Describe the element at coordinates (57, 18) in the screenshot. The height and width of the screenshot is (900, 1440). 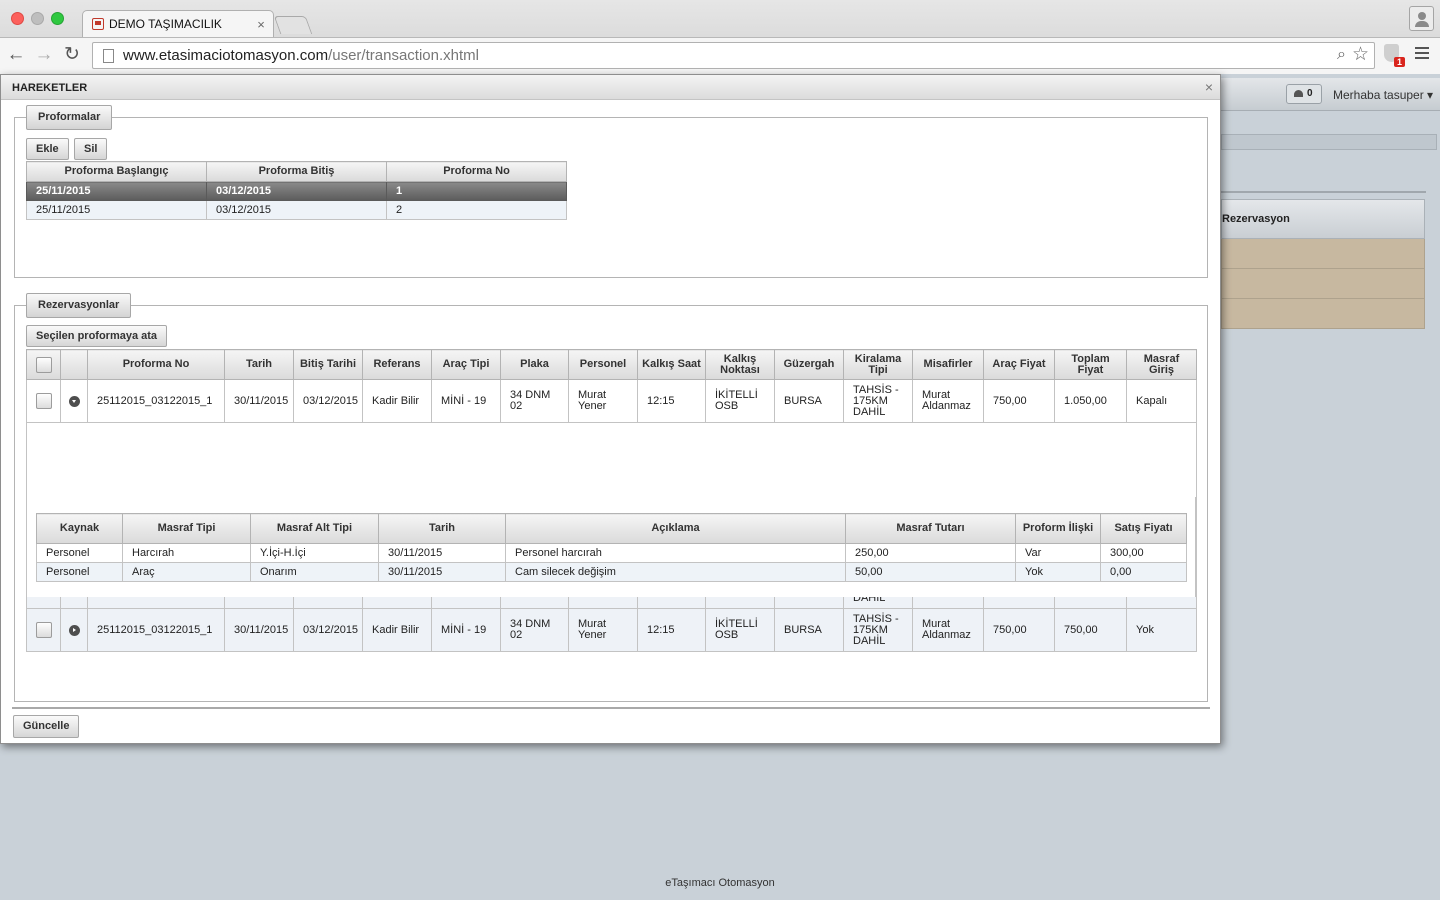
I see `maximize-window-button` at that location.